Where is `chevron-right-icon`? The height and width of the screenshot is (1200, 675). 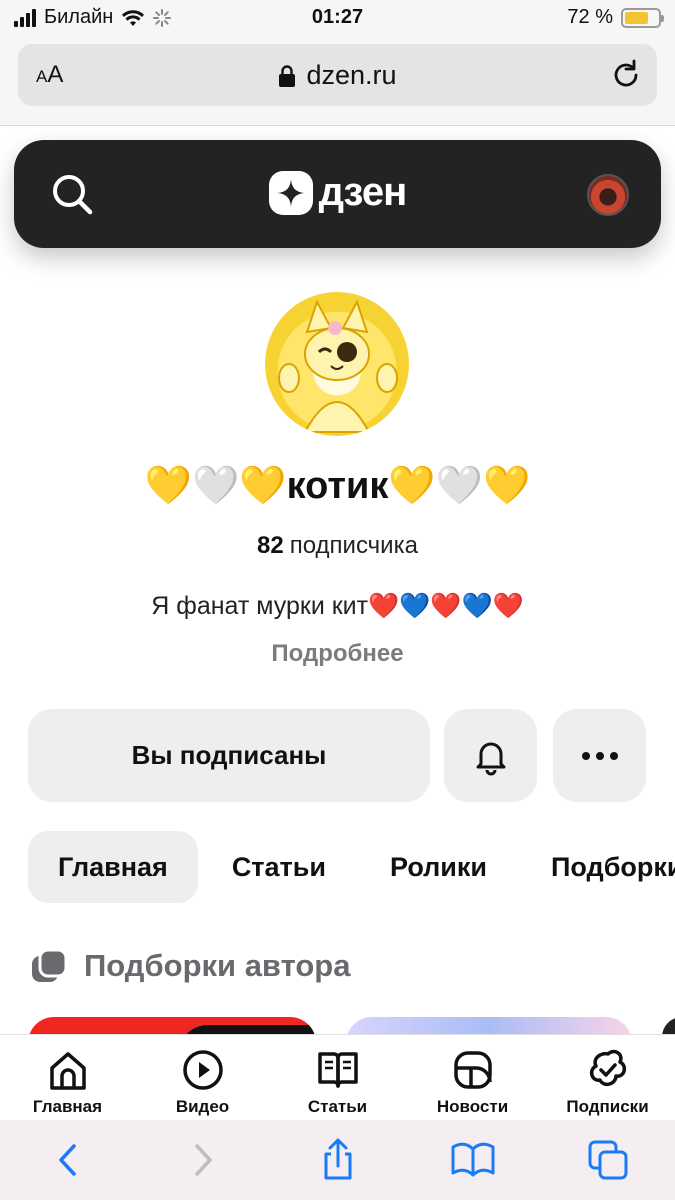 chevron-right-icon is located at coordinates (203, 1160).